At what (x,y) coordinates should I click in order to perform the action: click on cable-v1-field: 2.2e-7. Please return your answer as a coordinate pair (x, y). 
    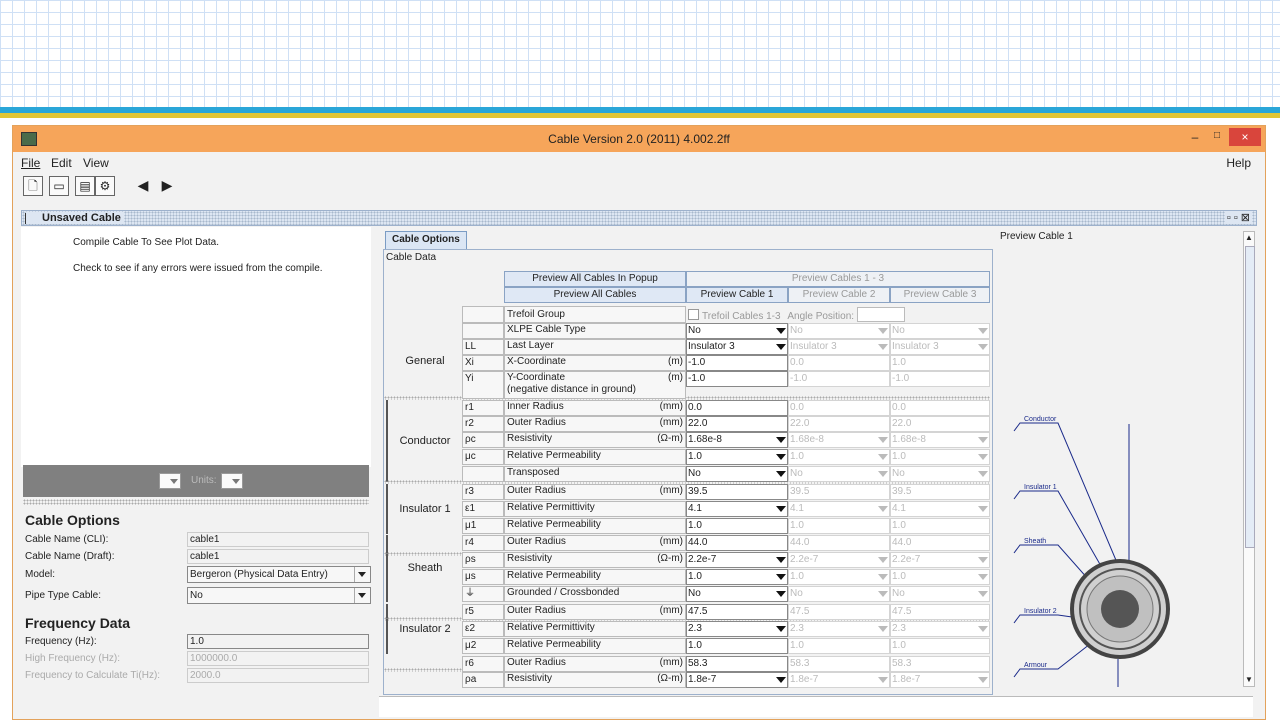
    Looking at the image, I should click on (737, 560).